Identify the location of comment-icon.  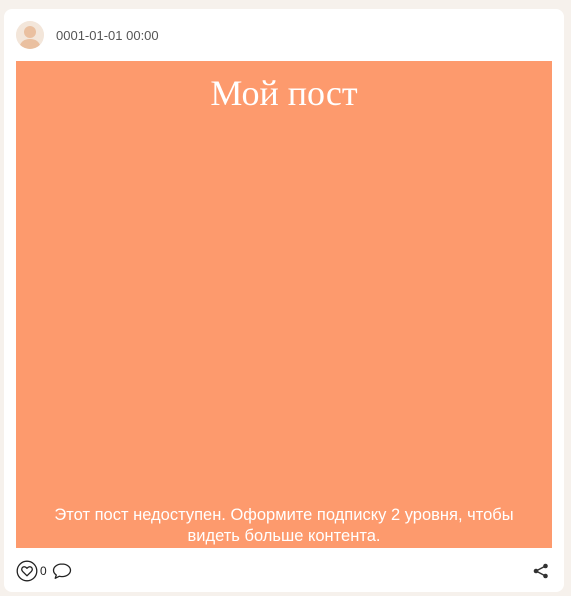
(61, 571).